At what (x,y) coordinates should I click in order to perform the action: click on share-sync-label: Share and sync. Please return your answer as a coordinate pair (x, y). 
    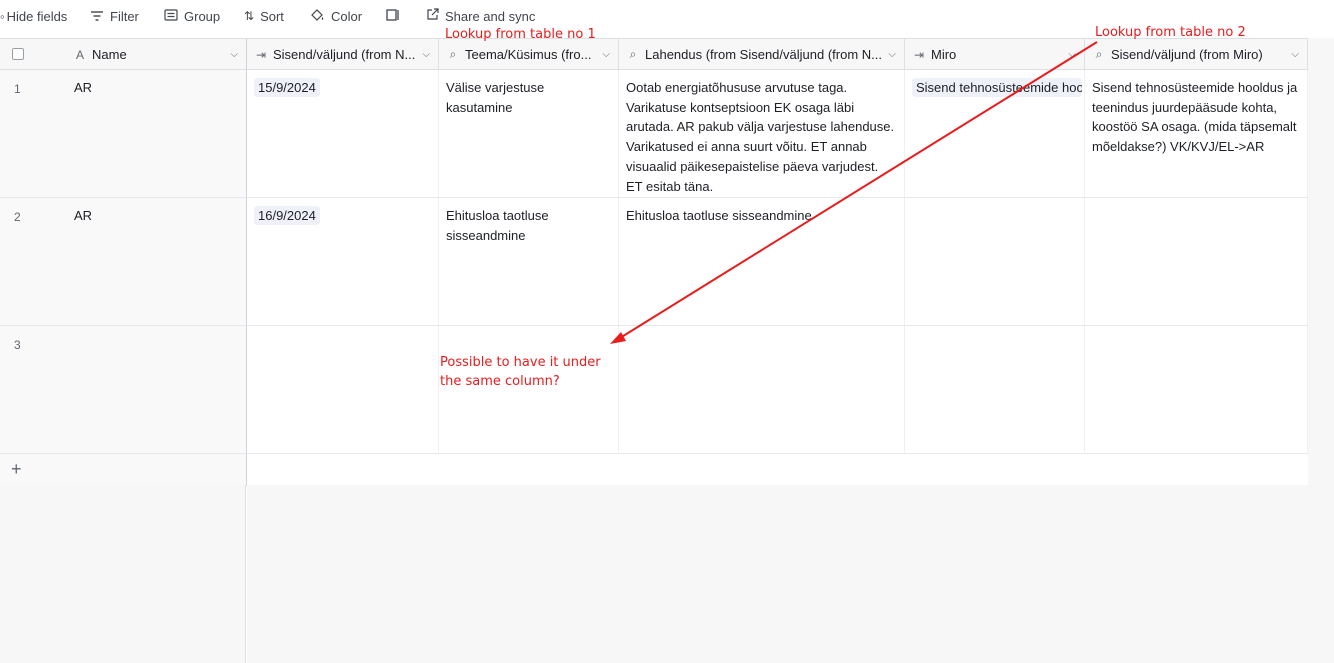
    Looking at the image, I should click on (490, 16).